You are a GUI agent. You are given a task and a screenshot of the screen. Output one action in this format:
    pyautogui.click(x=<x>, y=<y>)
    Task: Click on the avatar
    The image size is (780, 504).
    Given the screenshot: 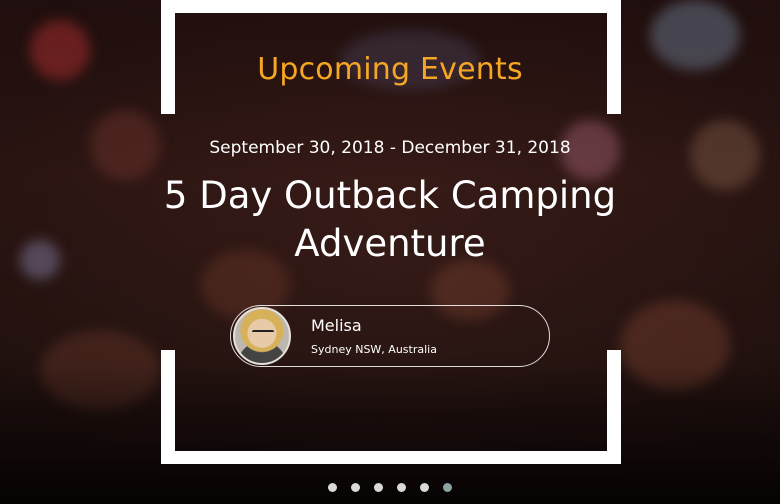 What is the action you would take?
    pyautogui.click(x=262, y=336)
    